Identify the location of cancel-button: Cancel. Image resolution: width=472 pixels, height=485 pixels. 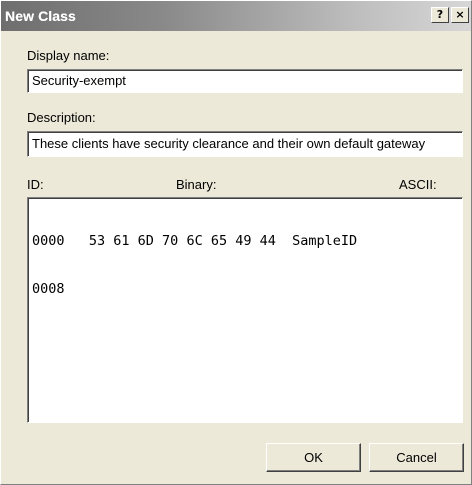
(416, 457).